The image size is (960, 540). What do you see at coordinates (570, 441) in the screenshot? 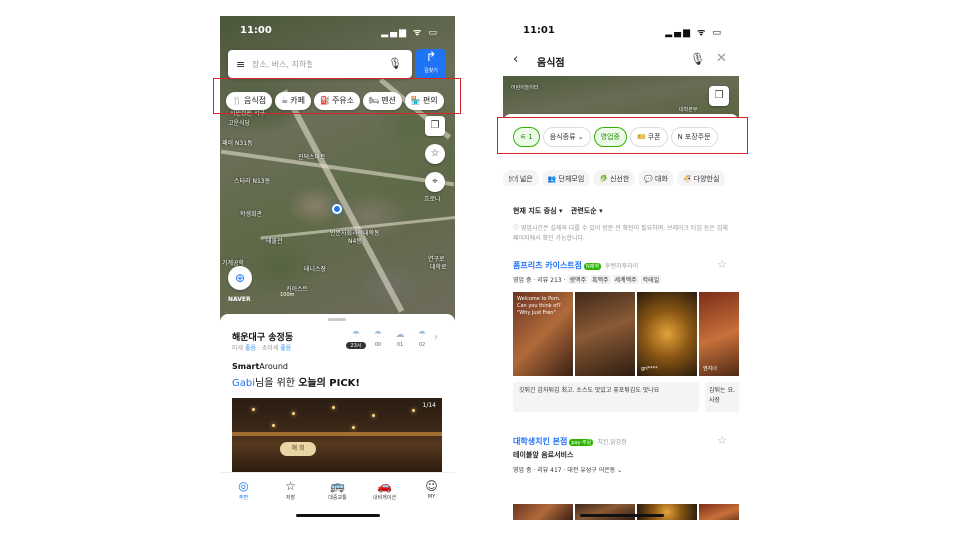
I see `result-title: 대학생치킨 본점 pay·주문 치킨,닭강정` at bounding box center [570, 441].